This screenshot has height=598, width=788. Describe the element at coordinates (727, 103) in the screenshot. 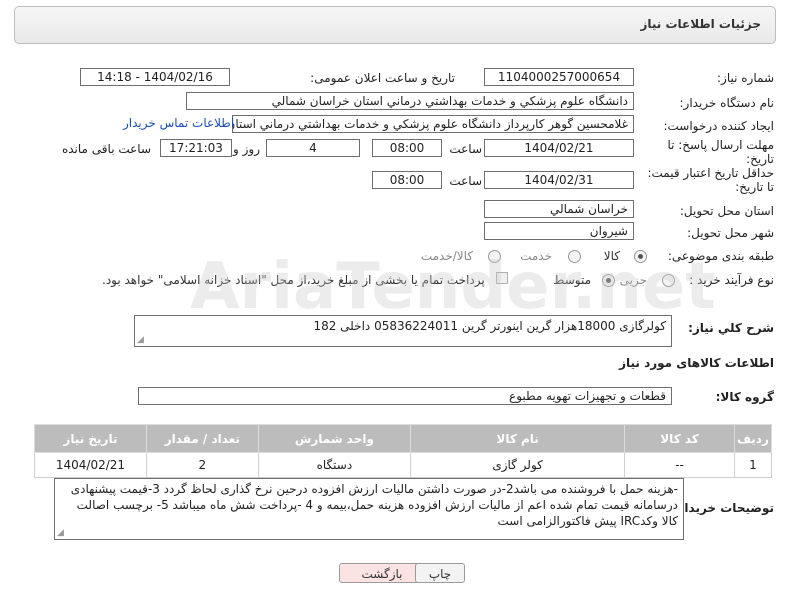

I see `buyer-org-label: نام دستگاه خریدار:` at that location.